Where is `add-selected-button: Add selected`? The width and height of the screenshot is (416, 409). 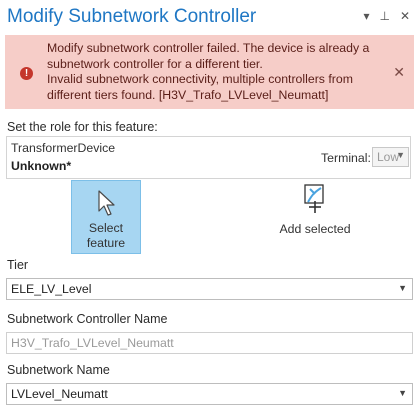
add-selected-button: Add selected is located at coordinates (315, 215).